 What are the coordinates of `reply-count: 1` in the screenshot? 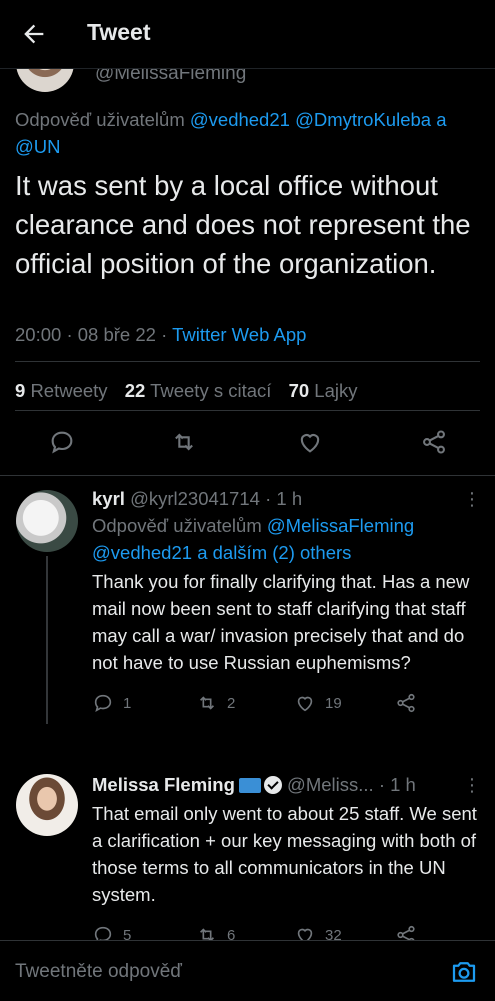 It's located at (127, 703).